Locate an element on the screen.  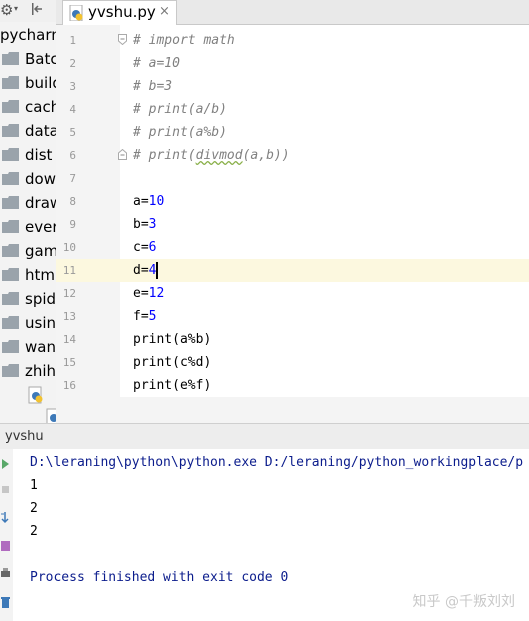
line-number: 1 is located at coordinates (72, 40).